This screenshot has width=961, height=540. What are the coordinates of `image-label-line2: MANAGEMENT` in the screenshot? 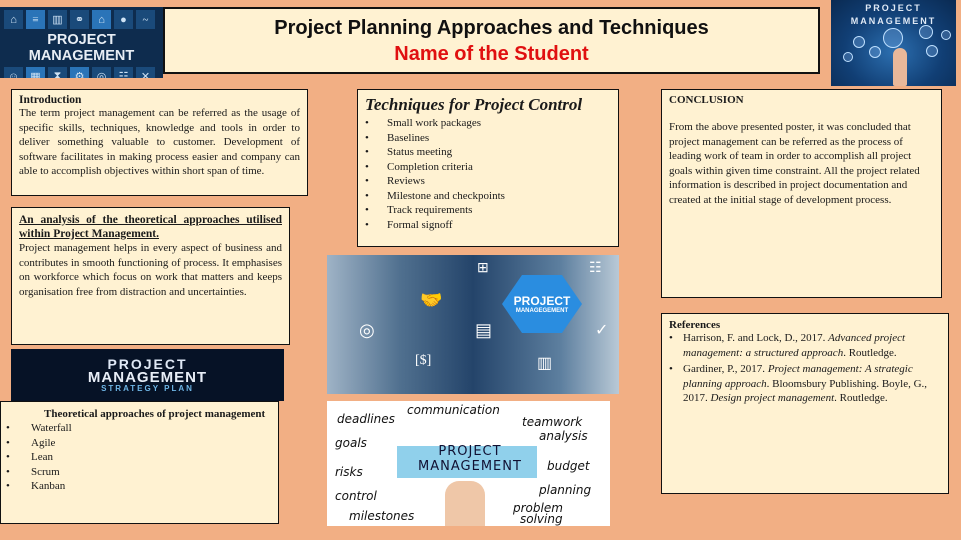 It's located at (893, 21).